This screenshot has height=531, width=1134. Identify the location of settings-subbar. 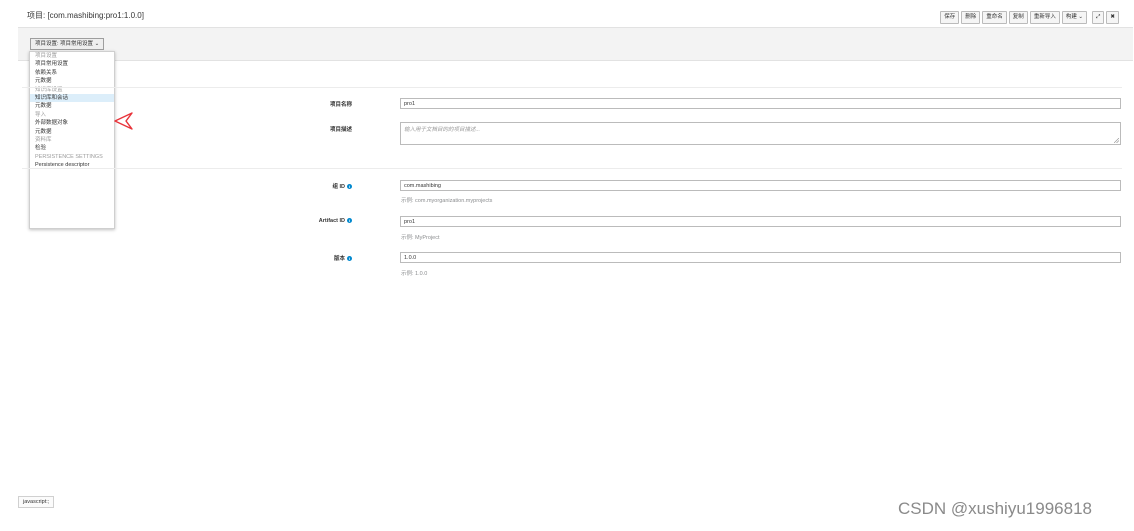
(575, 44).